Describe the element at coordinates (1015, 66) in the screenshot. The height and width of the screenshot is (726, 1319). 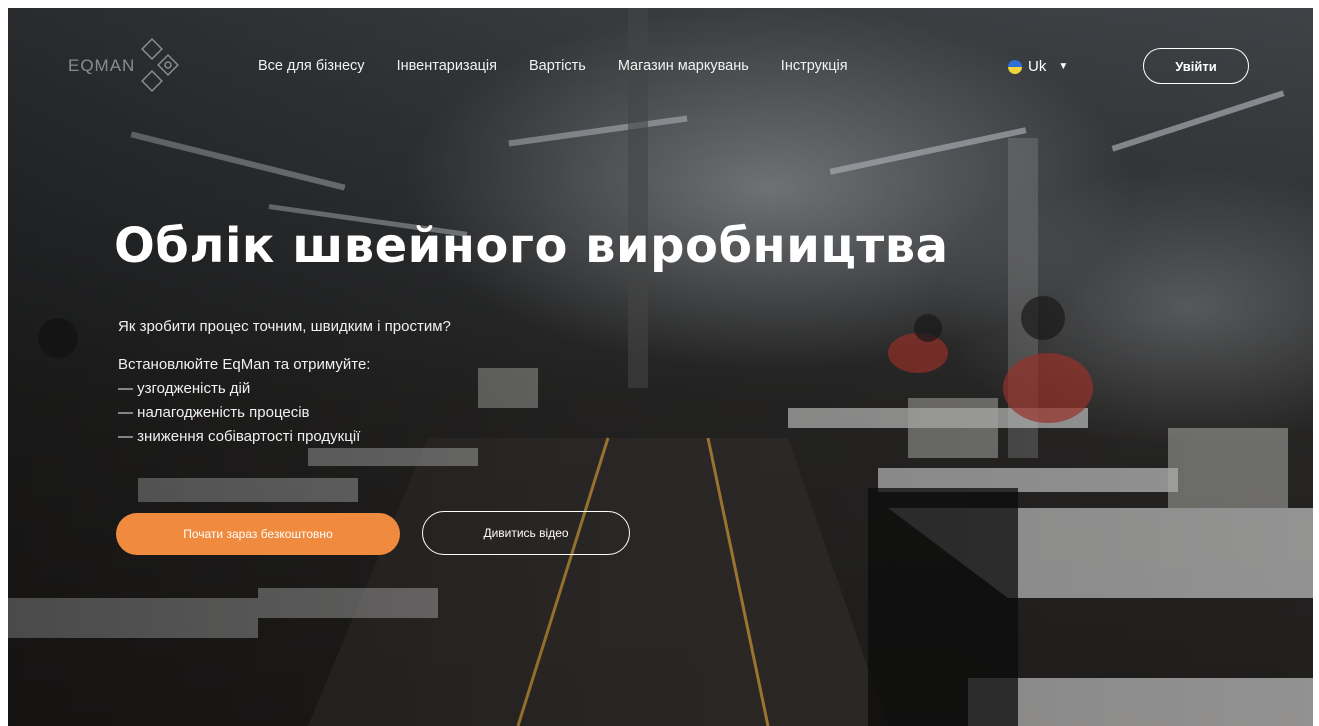
I see `ukraine-flag-icon` at that location.